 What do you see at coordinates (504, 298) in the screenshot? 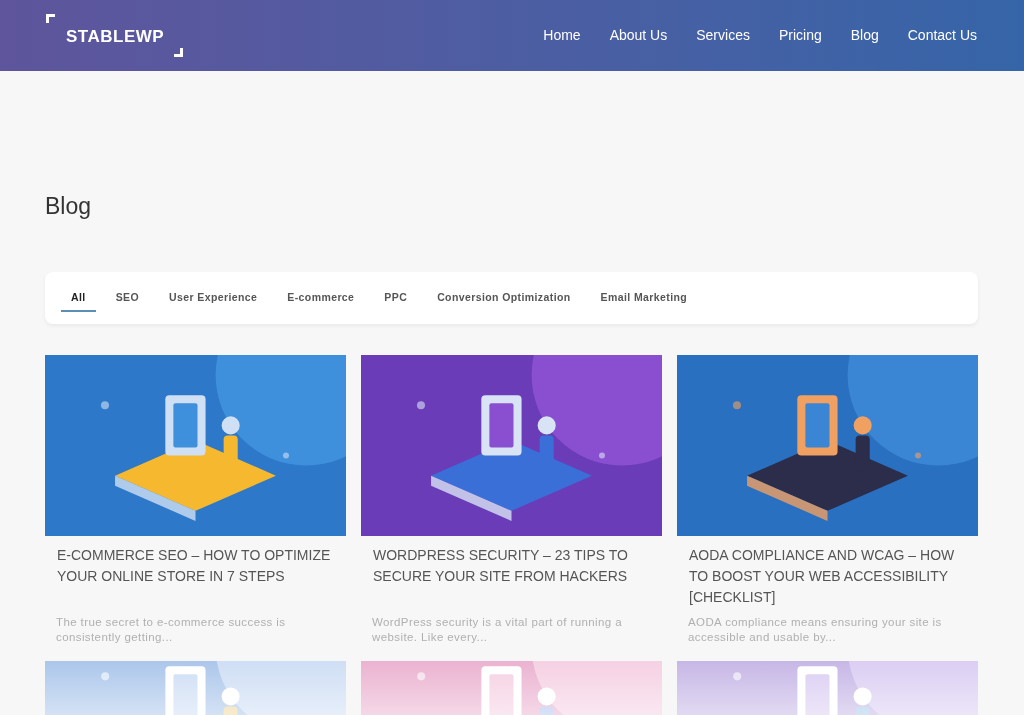
I see `filter-tab: Conversion Optimization` at bounding box center [504, 298].